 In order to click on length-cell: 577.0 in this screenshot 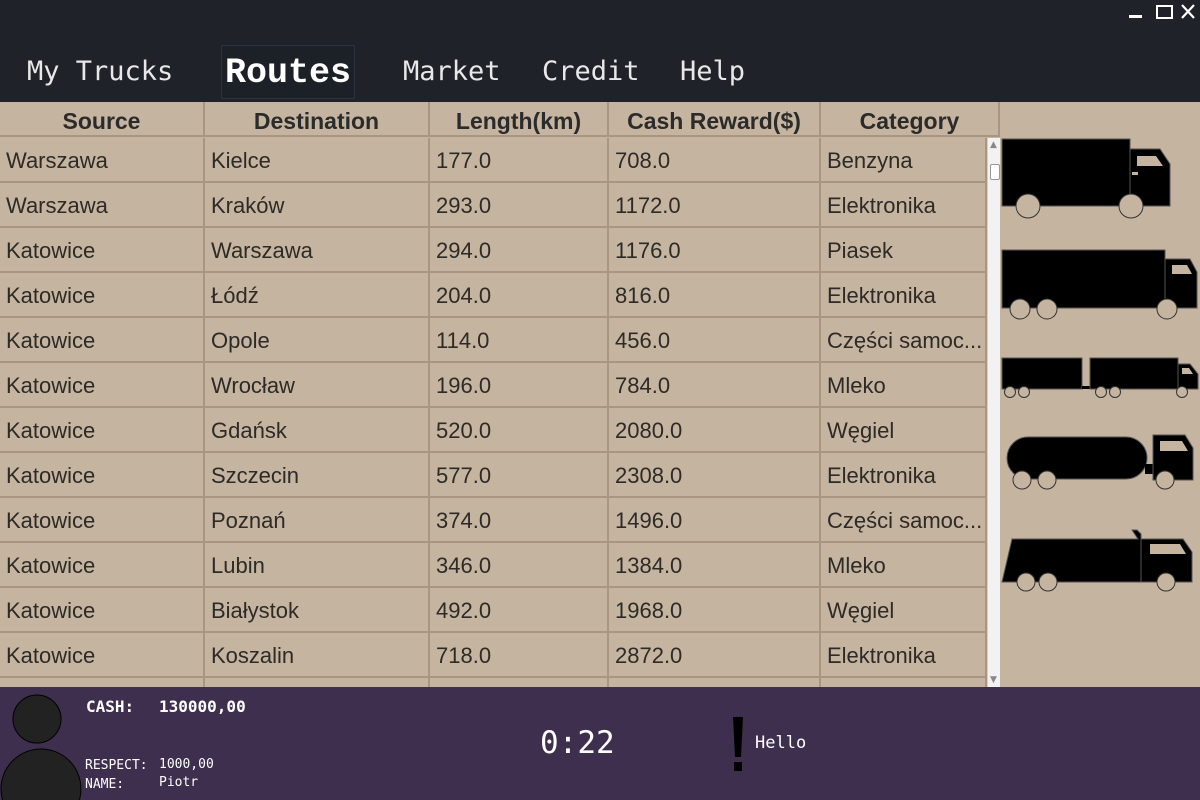, I will do `click(519, 475)`.